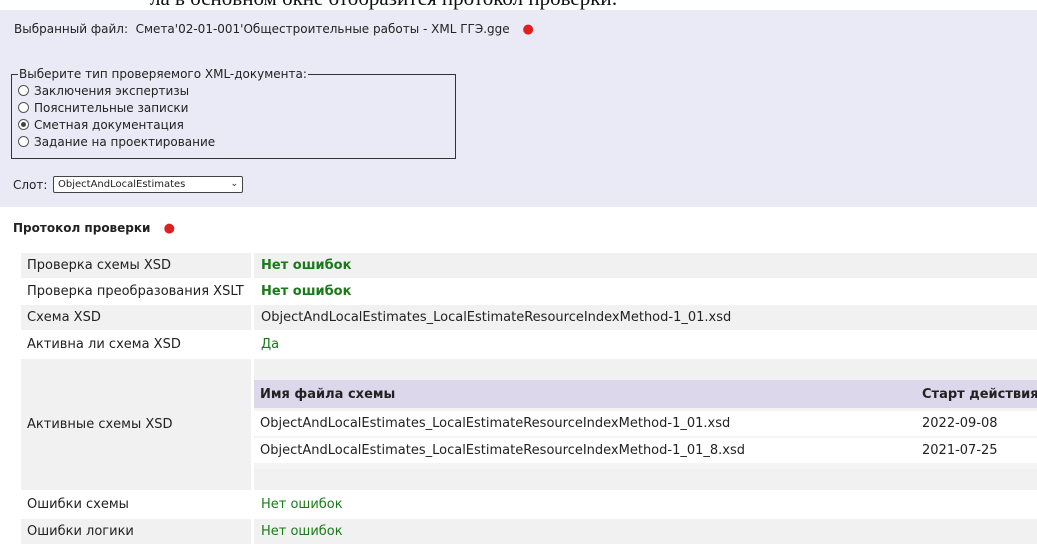  What do you see at coordinates (136, 317) in the screenshot?
I see `row-label: Схема XSD` at bounding box center [136, 317].